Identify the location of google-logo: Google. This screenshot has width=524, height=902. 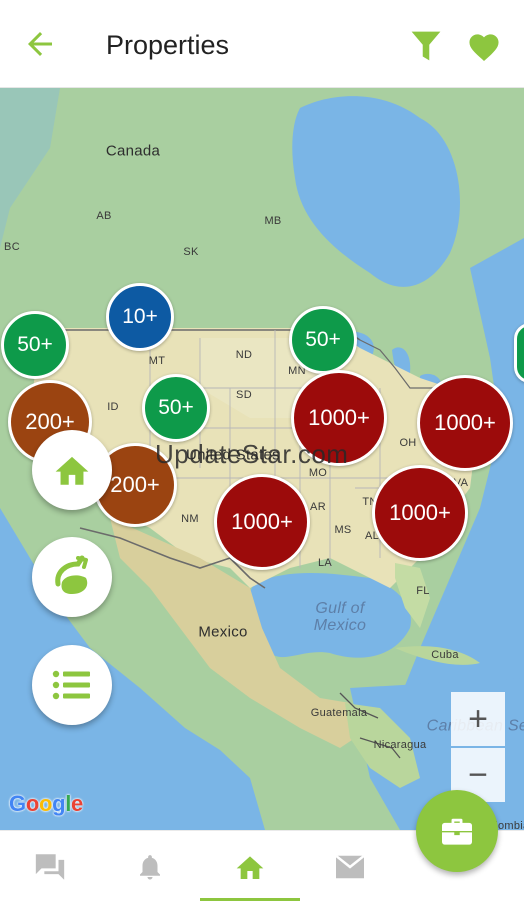
(46, 803).